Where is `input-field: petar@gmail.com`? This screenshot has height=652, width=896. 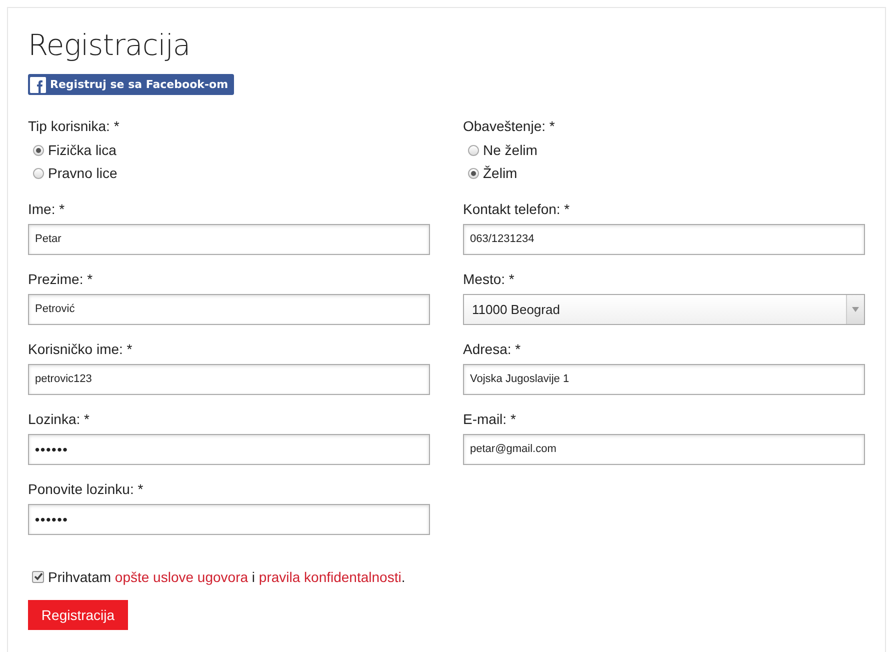 input-field: petar@gmail.com is located at coordinates (664, 449).